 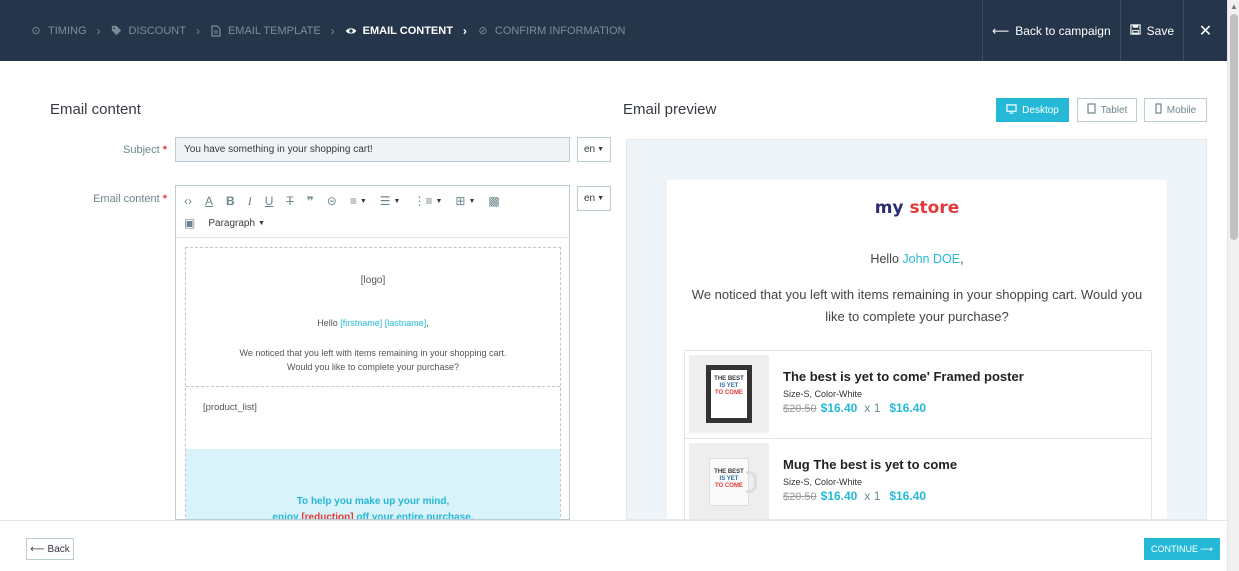 I want to click on email-content-title: Email content, so click(x=95, y=109).